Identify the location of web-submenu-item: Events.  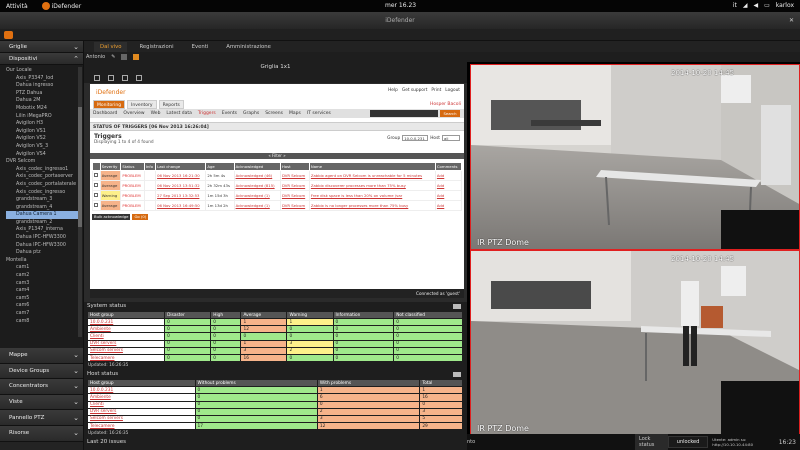
(229, 113).